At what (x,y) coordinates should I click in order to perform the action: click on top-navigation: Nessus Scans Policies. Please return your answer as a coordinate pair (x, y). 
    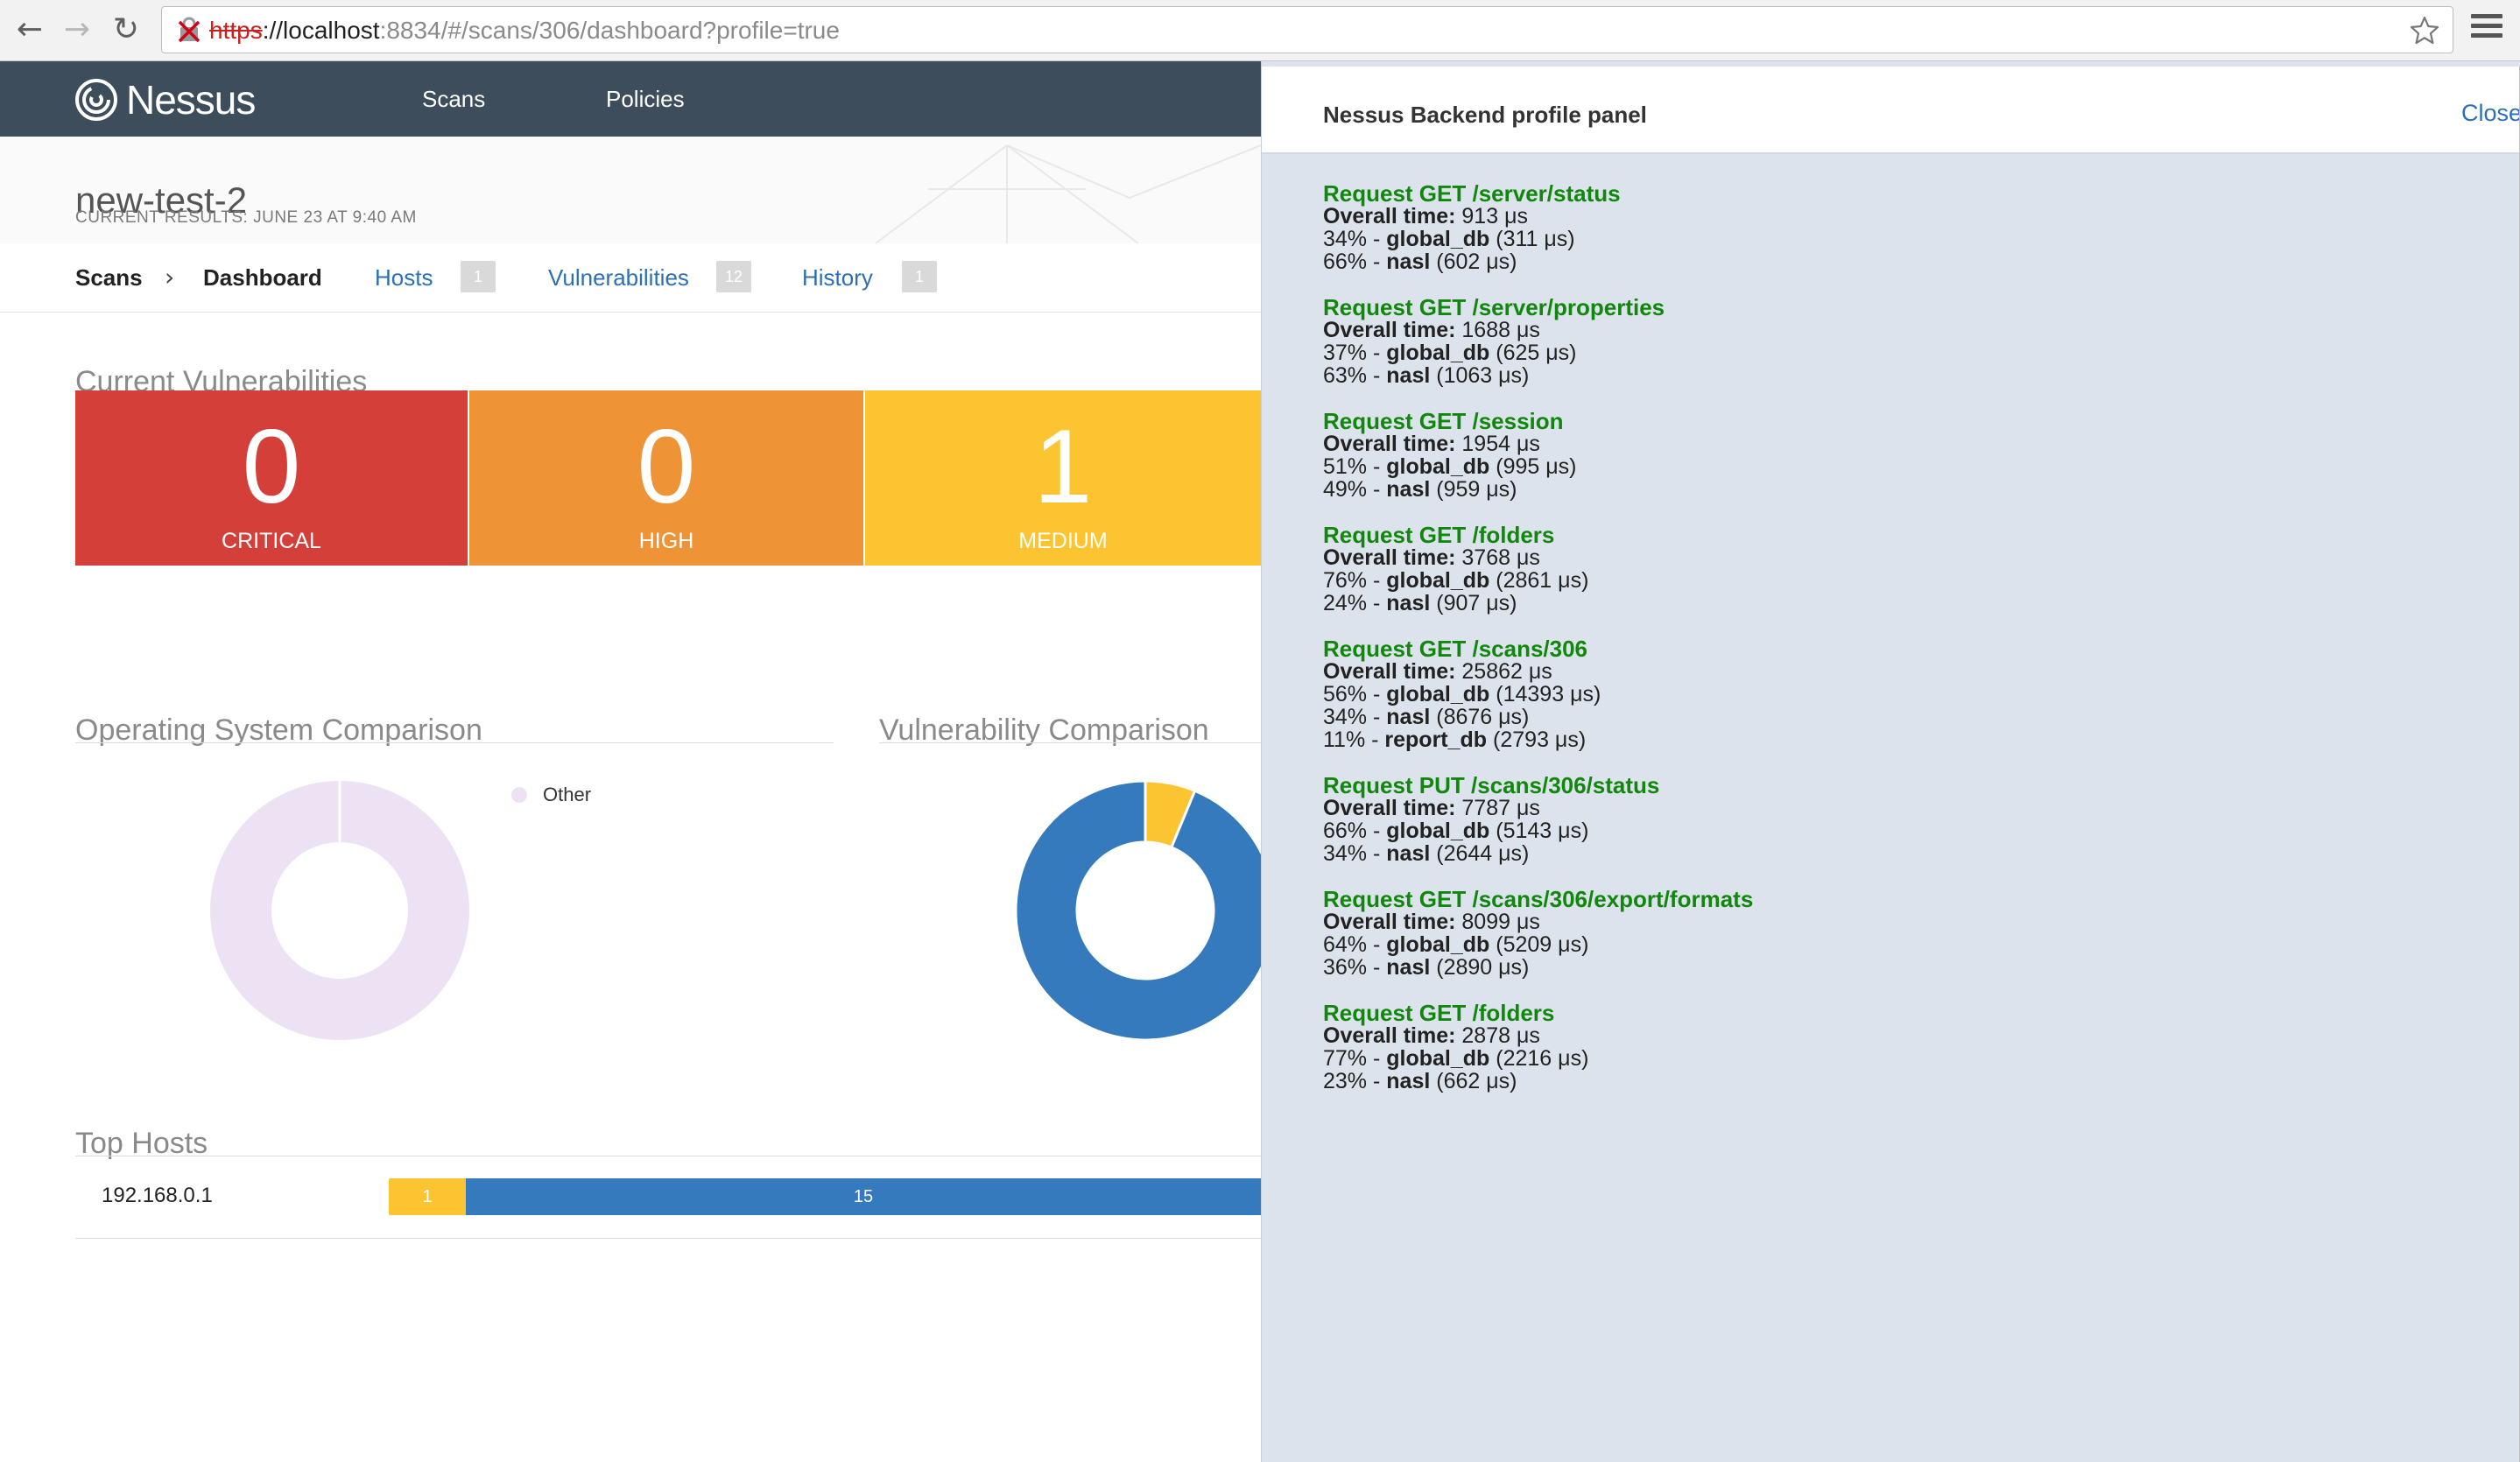
    Looking at the image, I should click on (630, 99).